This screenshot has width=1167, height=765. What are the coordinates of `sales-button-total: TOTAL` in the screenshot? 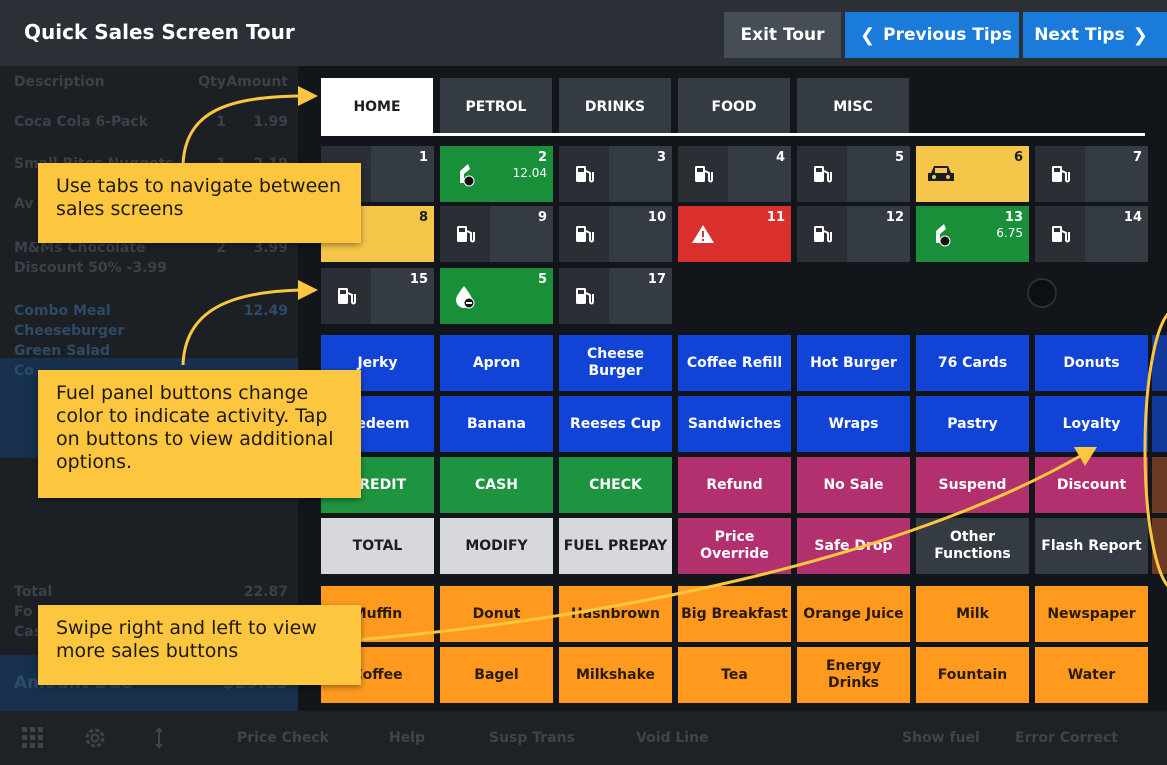 It's located at (377, 546).